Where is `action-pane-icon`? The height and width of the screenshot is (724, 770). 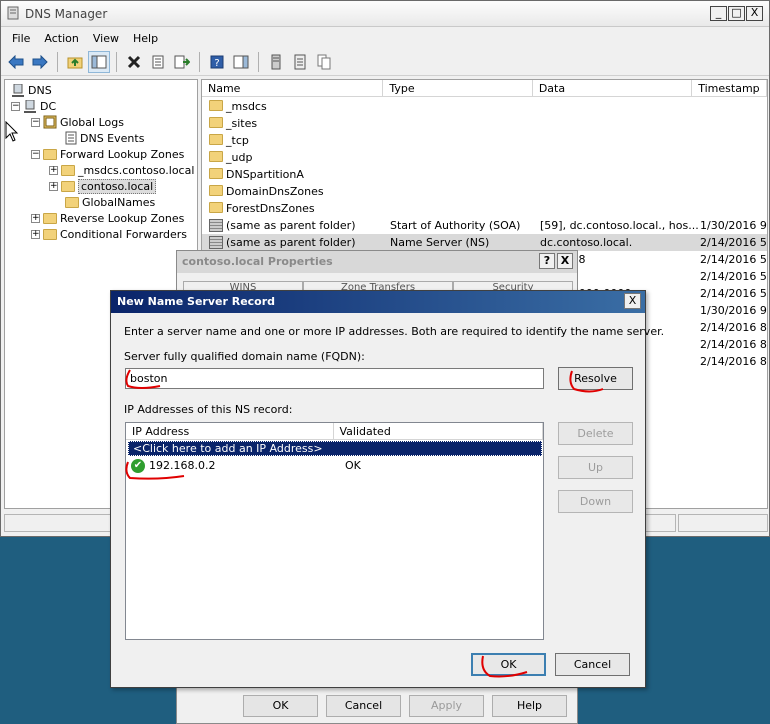
action-pane-icon is located at coordinates (241, 62).